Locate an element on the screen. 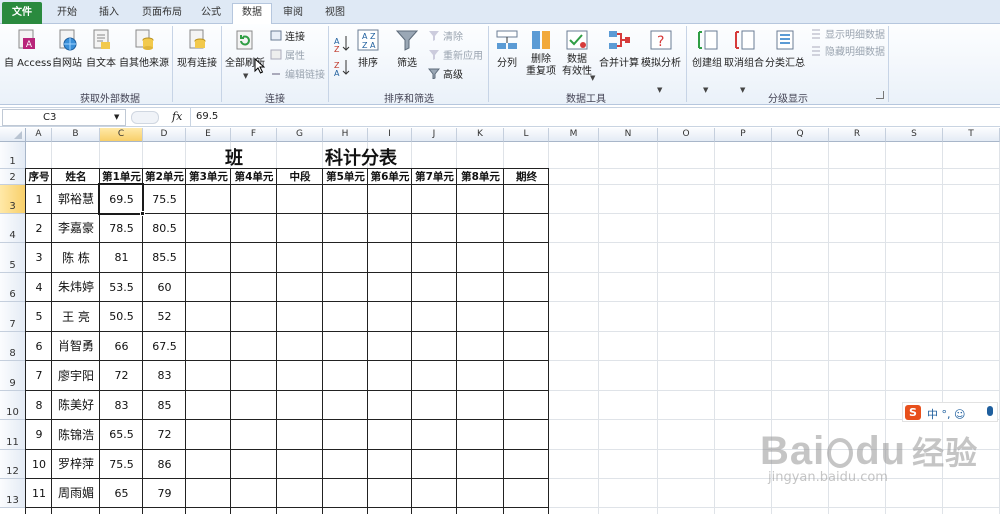 This screenshot has width=1000, height=514. tab-data: 数据 is located at coordinates (252, 14).